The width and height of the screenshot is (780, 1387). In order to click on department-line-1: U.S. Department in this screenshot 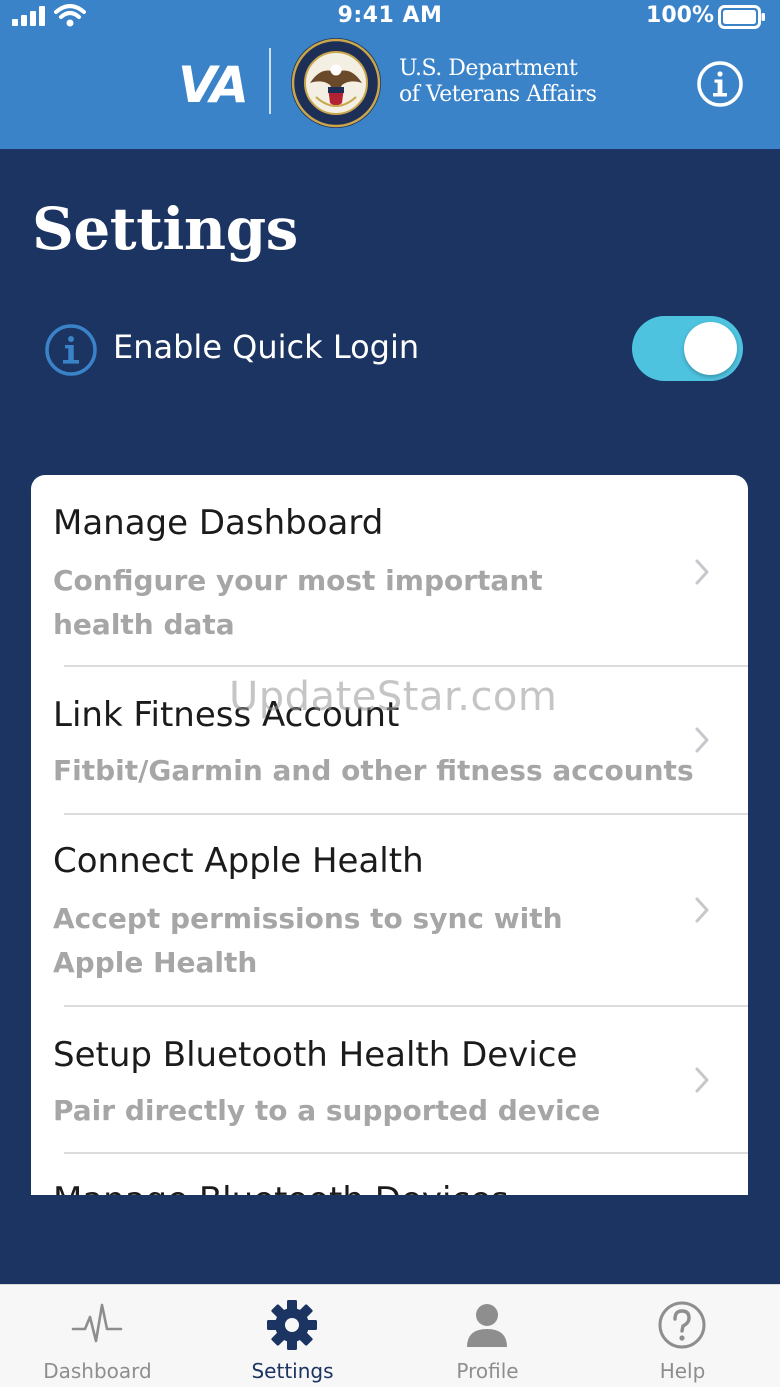, I will do `click(488, 68)`.